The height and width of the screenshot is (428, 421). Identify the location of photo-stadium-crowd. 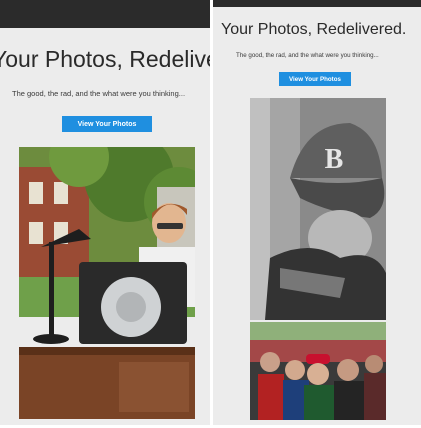
(318, 371).